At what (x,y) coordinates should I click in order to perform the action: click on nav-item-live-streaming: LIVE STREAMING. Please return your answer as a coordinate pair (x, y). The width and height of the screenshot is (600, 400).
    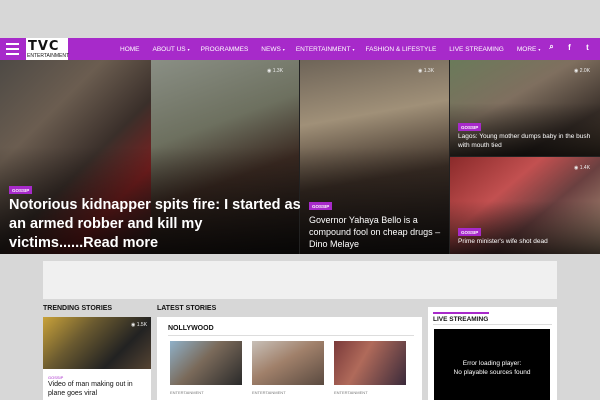
    Looking at the image, I should click on (477, 49).